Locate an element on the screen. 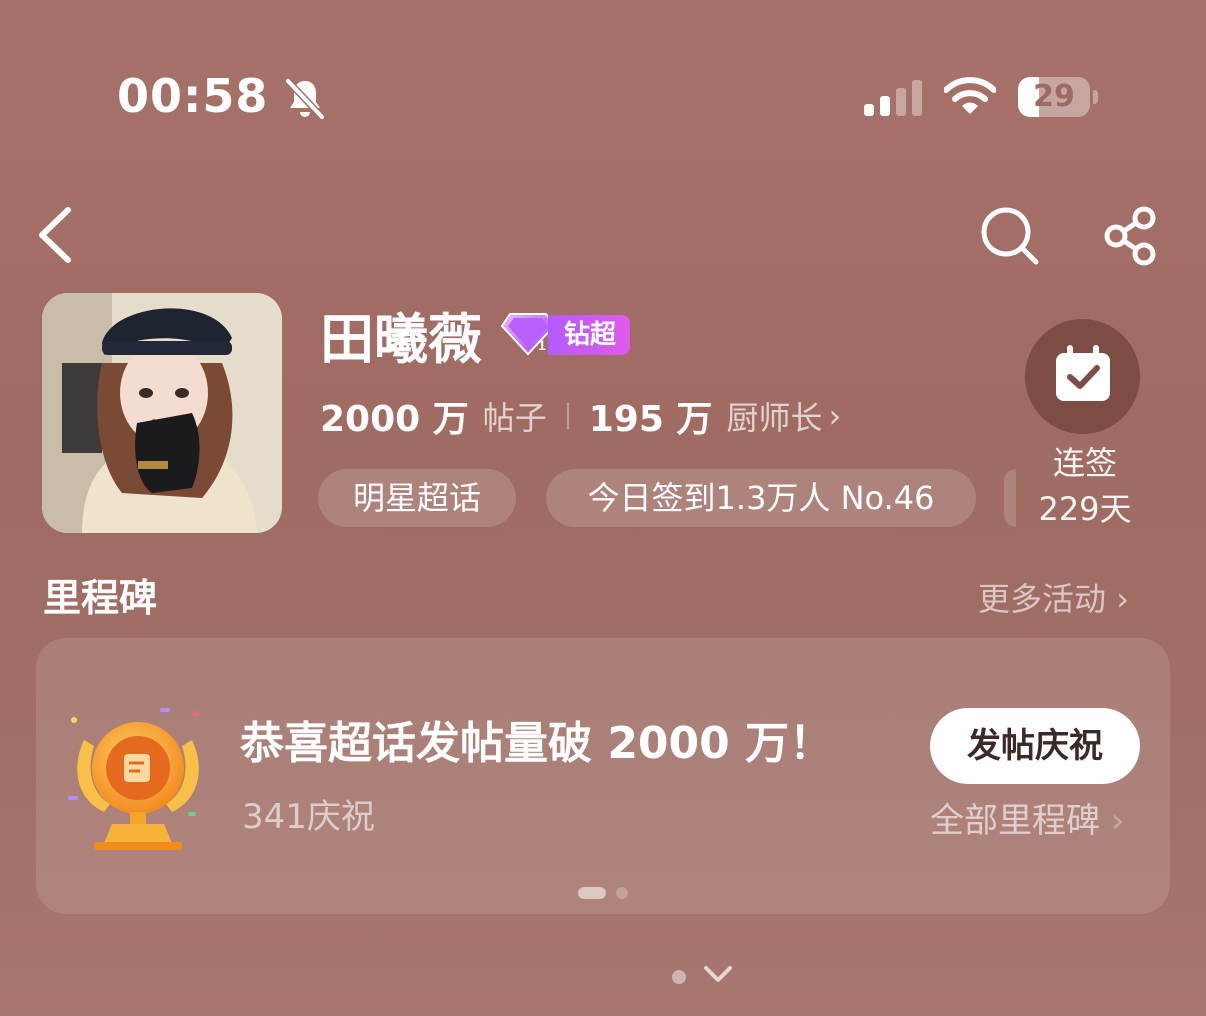  more-activities-label: 更多活动 is located at coordinates (1042, 599).